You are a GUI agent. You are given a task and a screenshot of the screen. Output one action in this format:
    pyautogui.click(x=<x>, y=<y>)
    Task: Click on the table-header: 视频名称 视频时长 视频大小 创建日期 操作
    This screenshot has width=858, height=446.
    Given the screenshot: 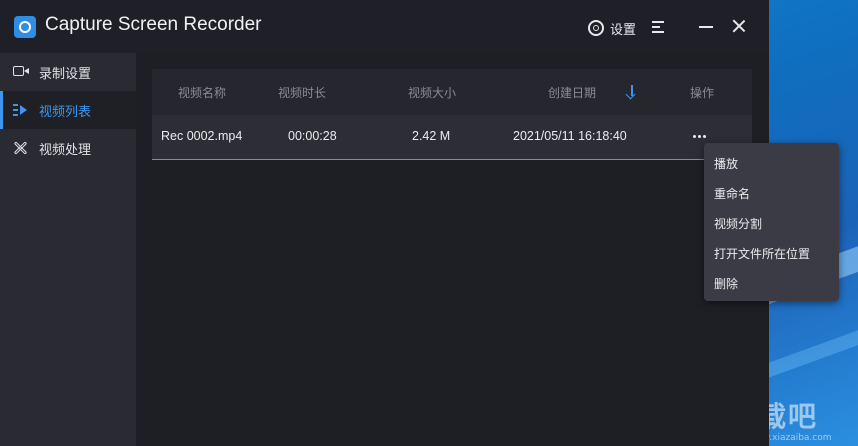 What is the action you would take?
    pyautogui.click(x=452, y=92)
    